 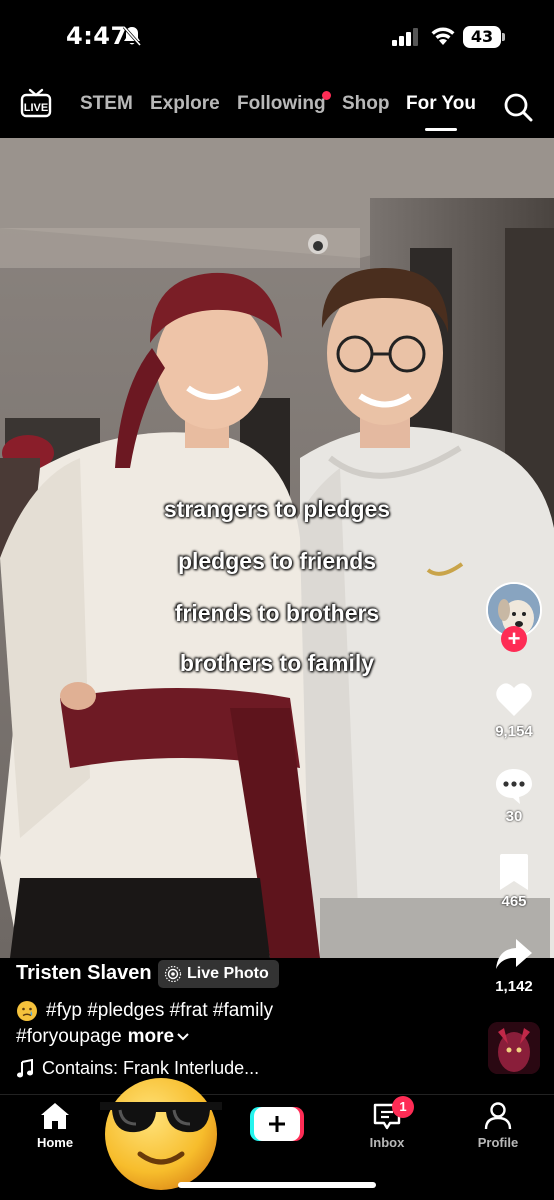 What do you see at coordinates (441, 104) in the screenshot?
I see `tab-for-you: For You` at bounding box center [441, 104].